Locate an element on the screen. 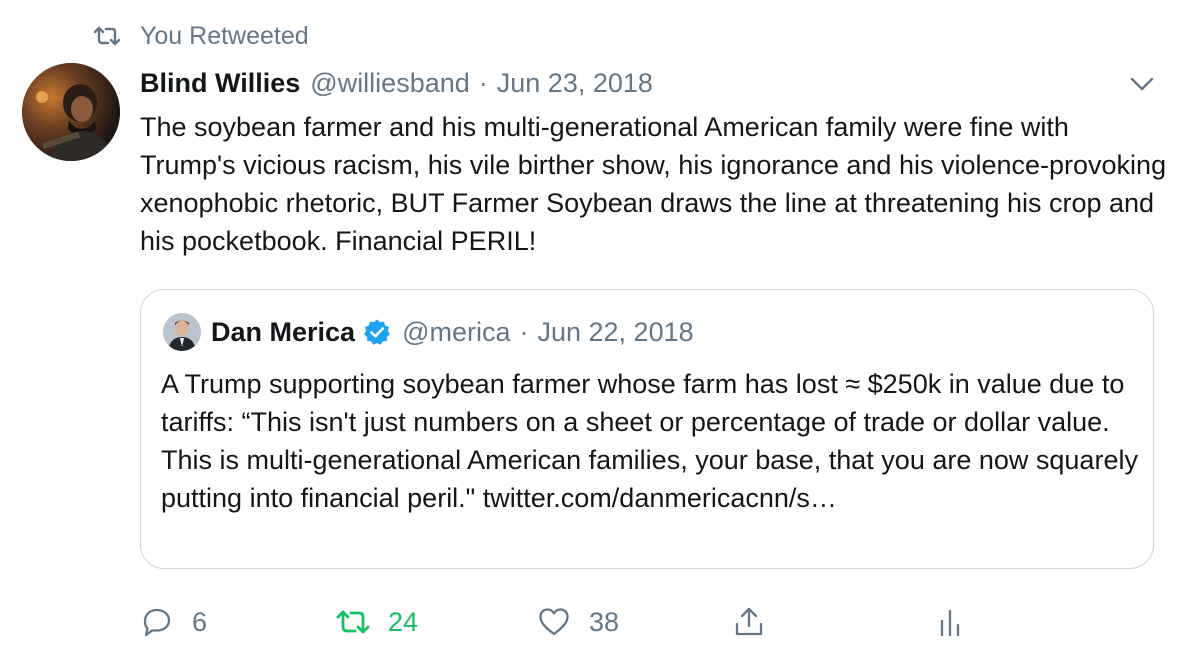 This screenshot has height=652, width=1186. share-button is located at coordinates (758, 622).